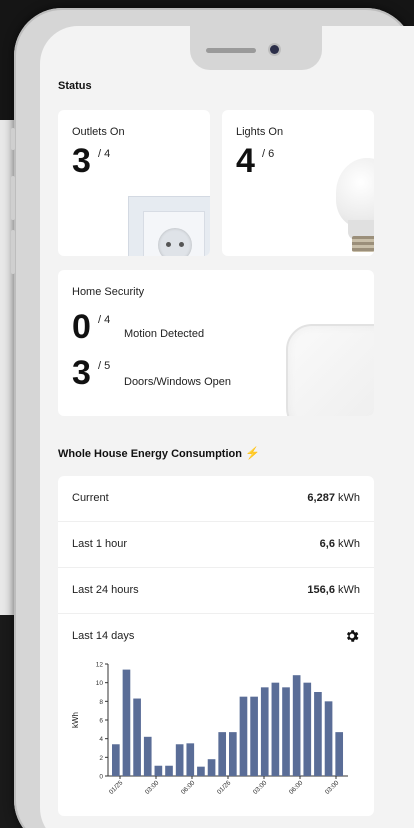 Image resolution: width=414 pixels, height=828 pixels. Describe the element at coordinates (90, 498) in the screenshot. I see `row-label: Current` at that location.